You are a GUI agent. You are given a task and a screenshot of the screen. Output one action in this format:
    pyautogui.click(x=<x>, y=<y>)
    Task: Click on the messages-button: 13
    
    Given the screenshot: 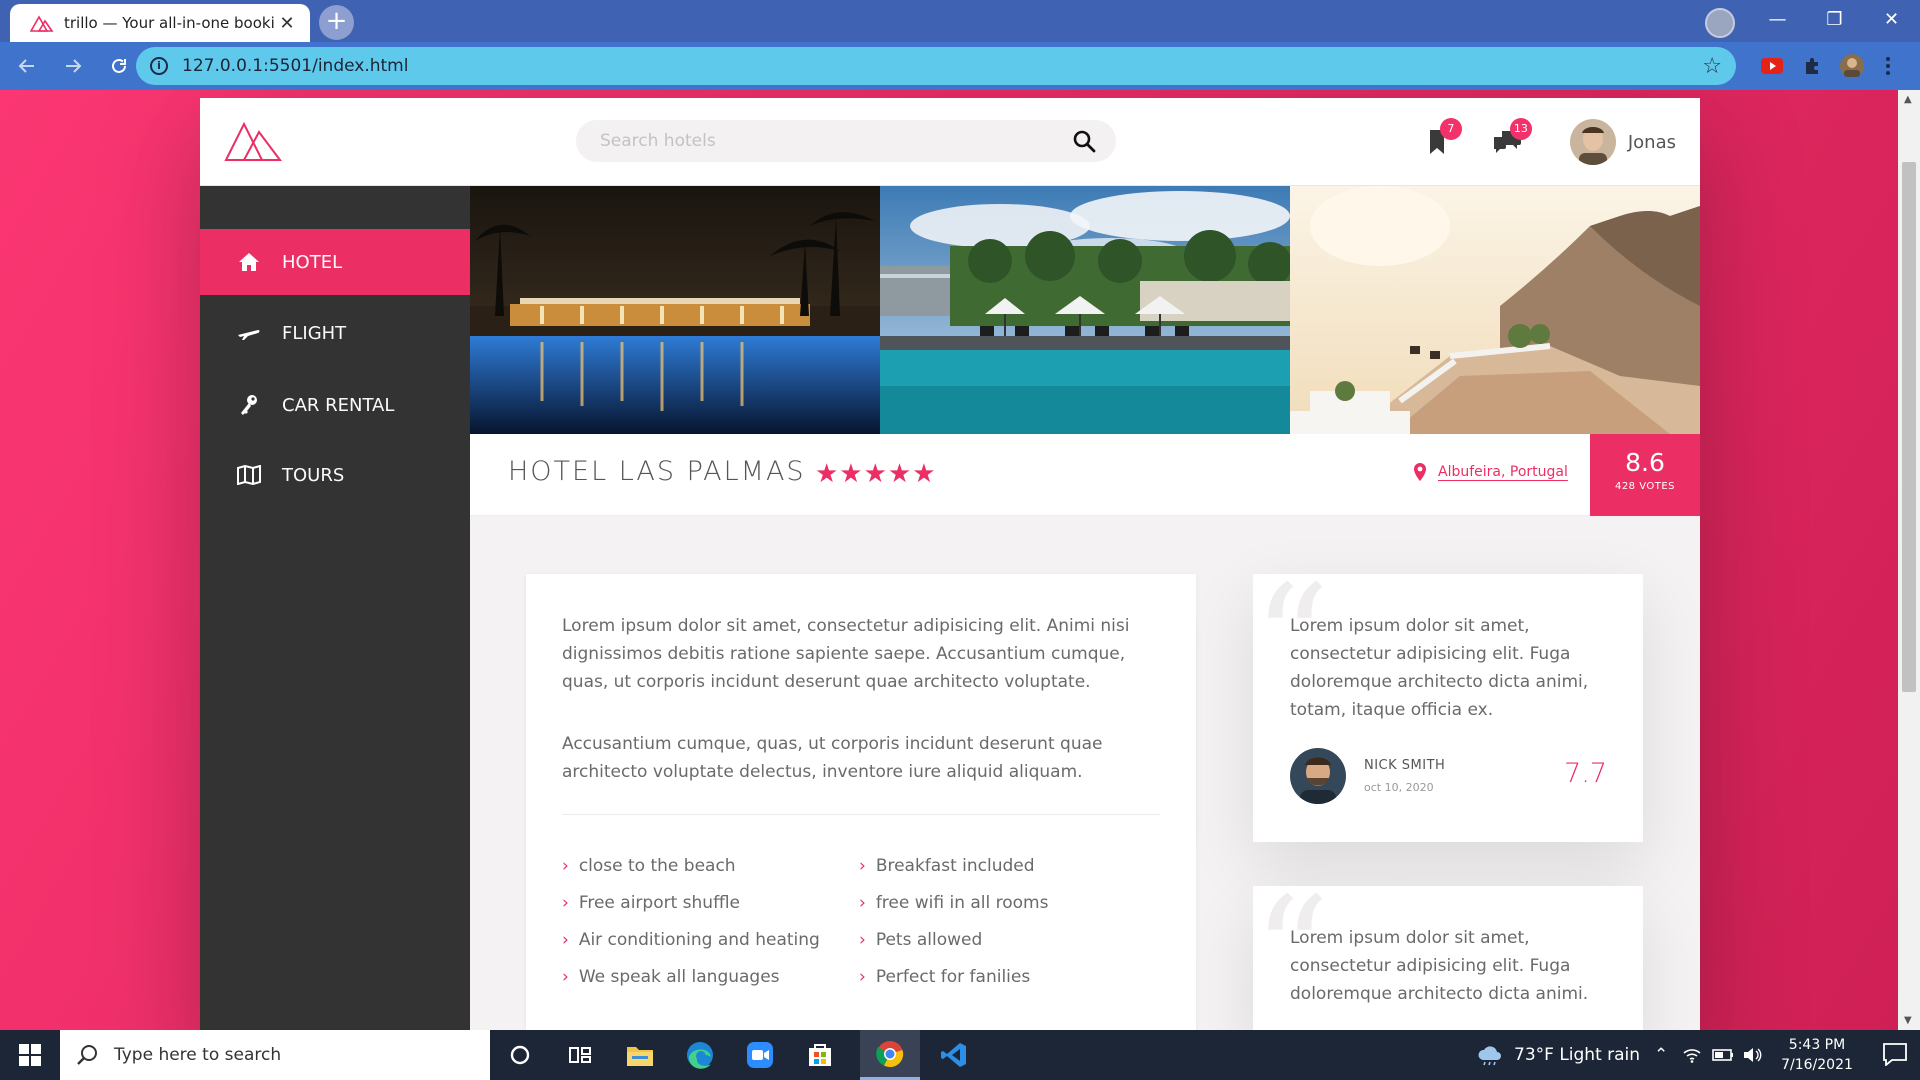 What is the action you would take?
    pyautogui.click(x=1507, y=142)
    